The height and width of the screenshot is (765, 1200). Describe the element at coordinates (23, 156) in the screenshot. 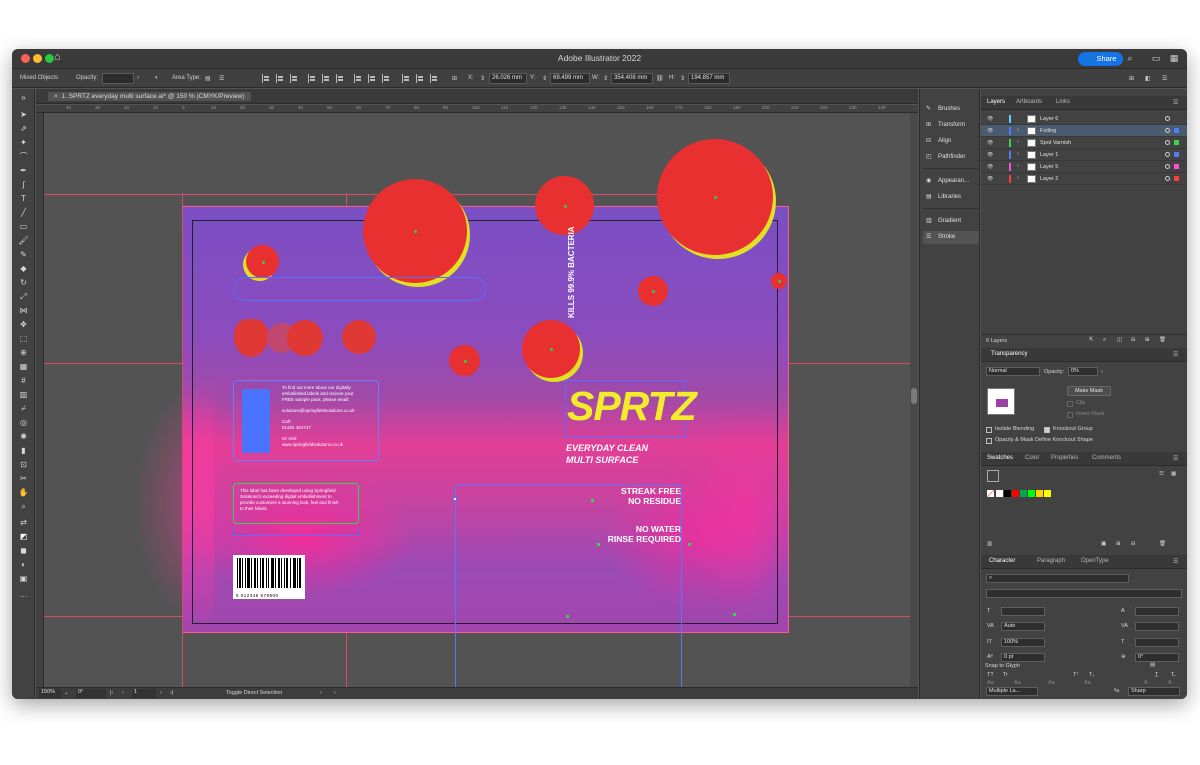

I see `lasso-tool-icon: ⌒` at that location.